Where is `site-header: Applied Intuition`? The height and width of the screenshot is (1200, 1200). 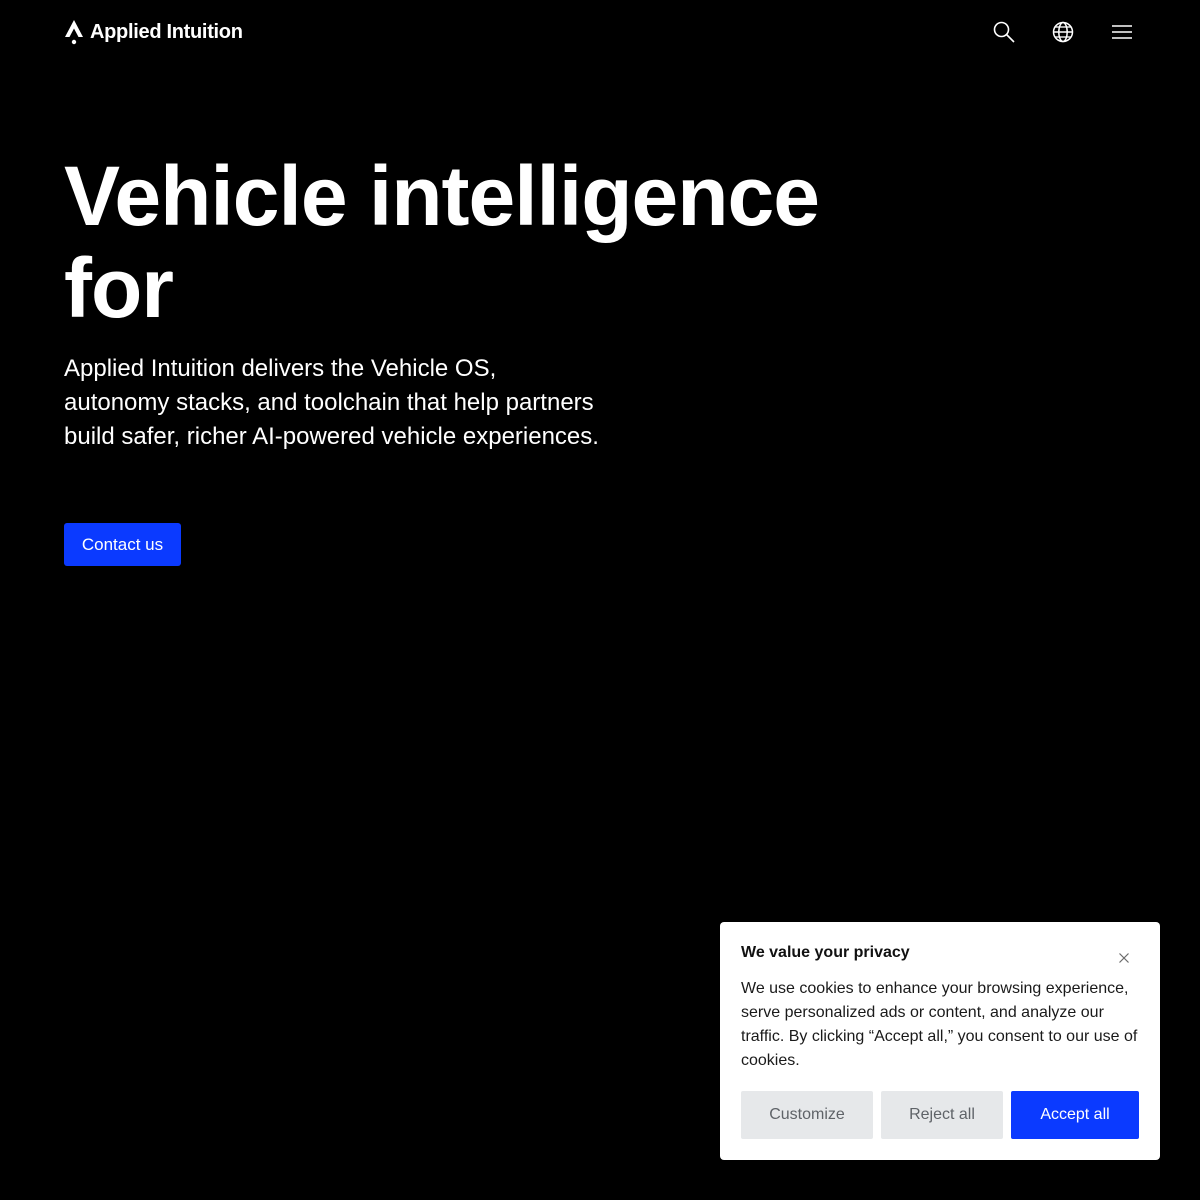
site-header: Applied Intuition is located at coordinates (600, 32).